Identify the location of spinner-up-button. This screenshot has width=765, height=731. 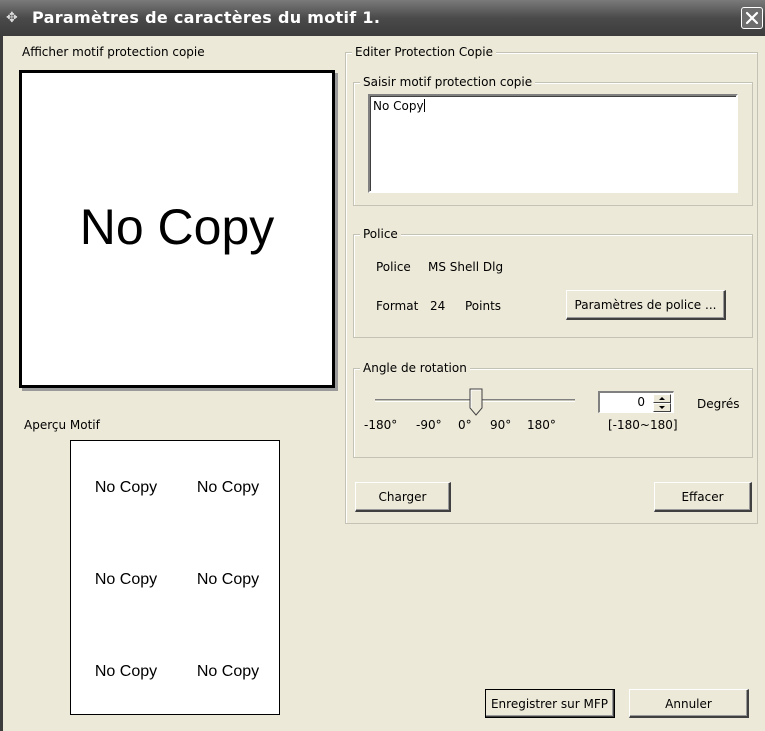
(662, 398).